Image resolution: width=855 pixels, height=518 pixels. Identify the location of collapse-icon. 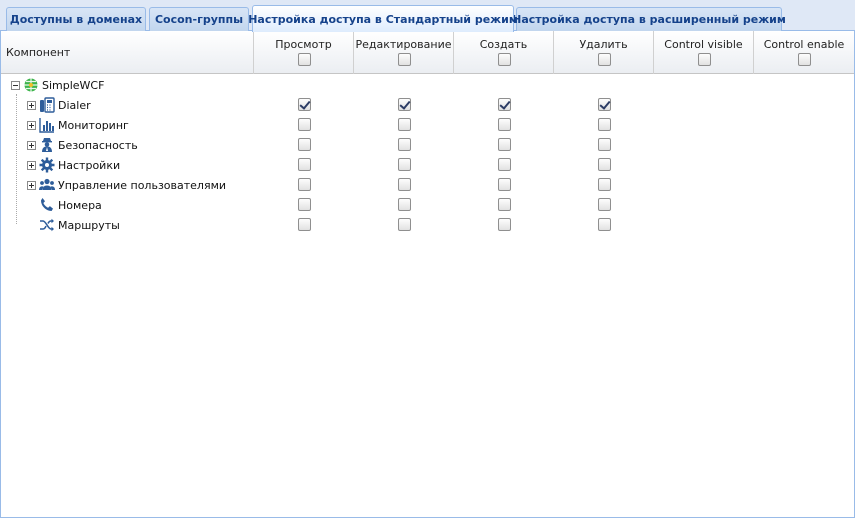
(15, 85).